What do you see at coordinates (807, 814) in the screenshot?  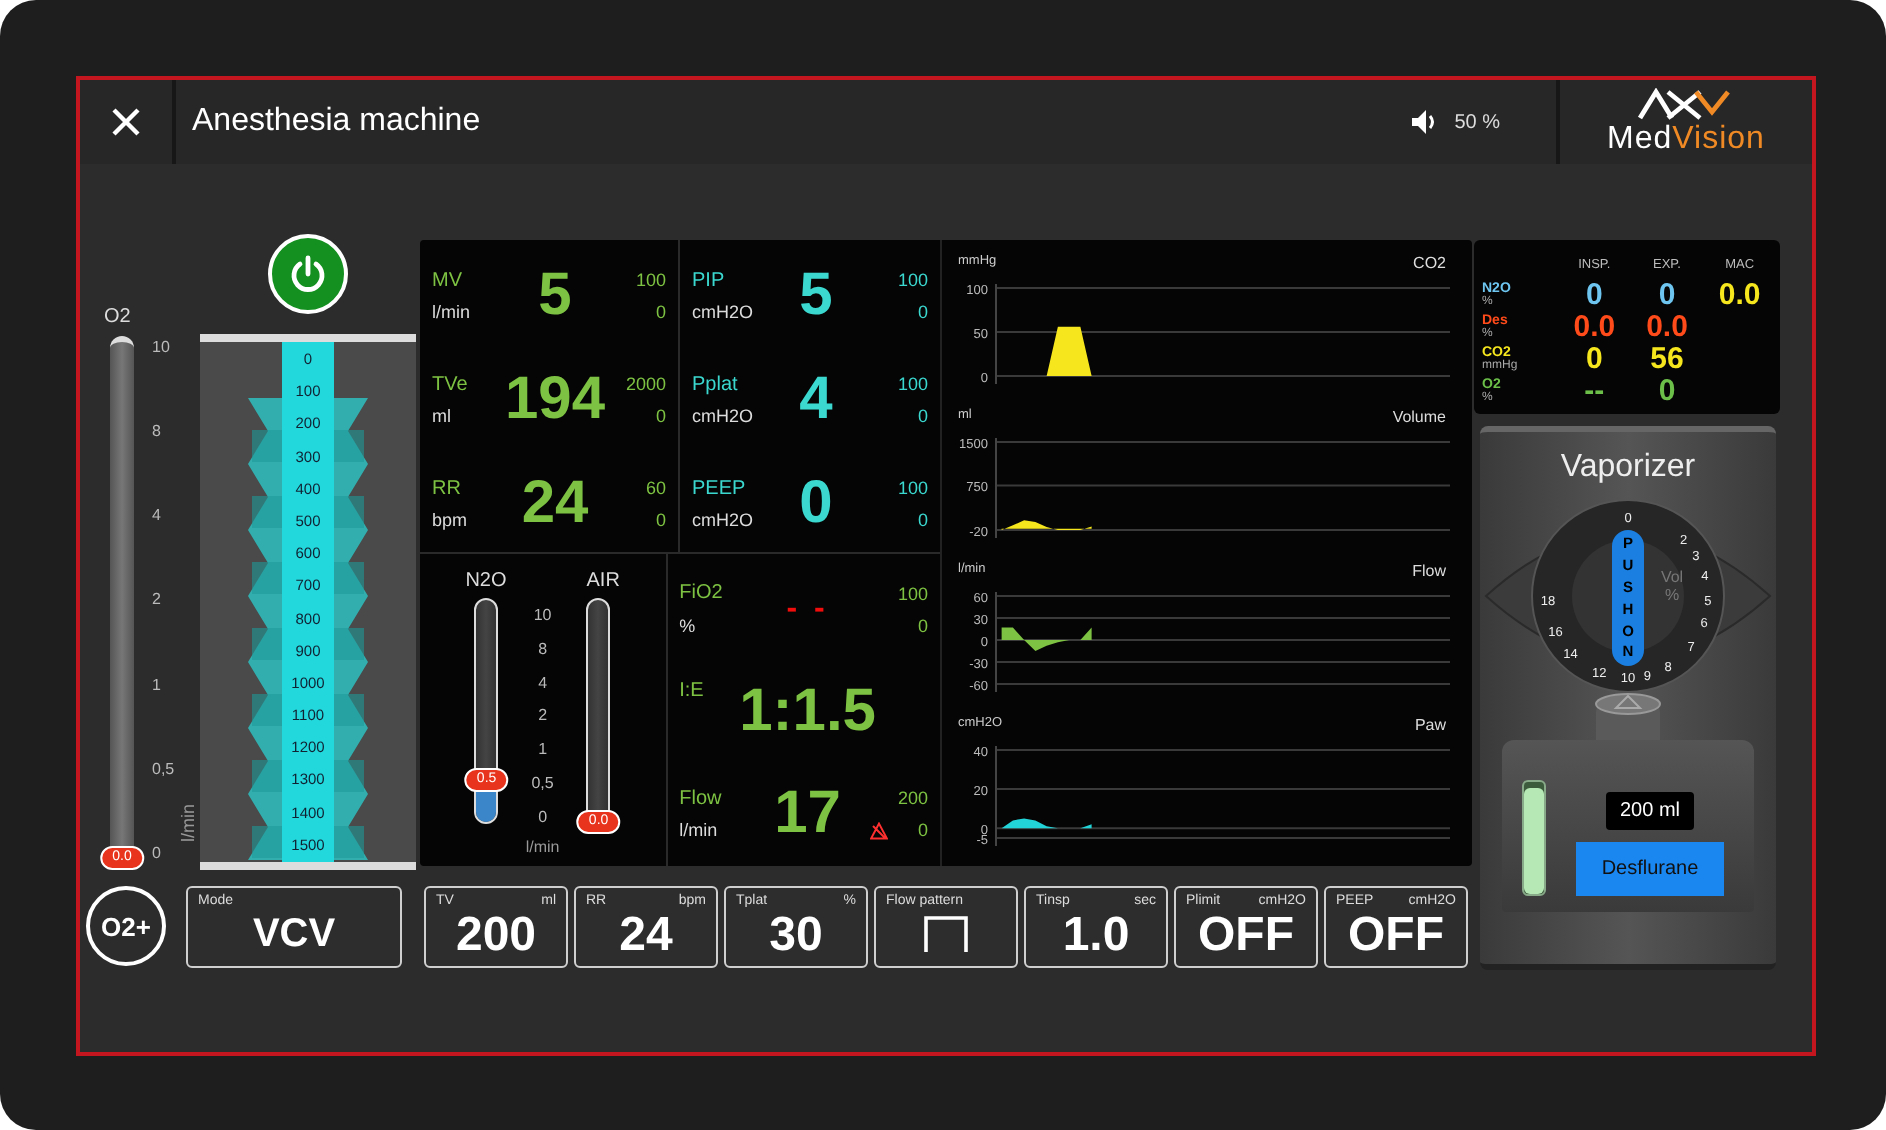 I see `parameter-value: 17` at bounding box center [807, 814].